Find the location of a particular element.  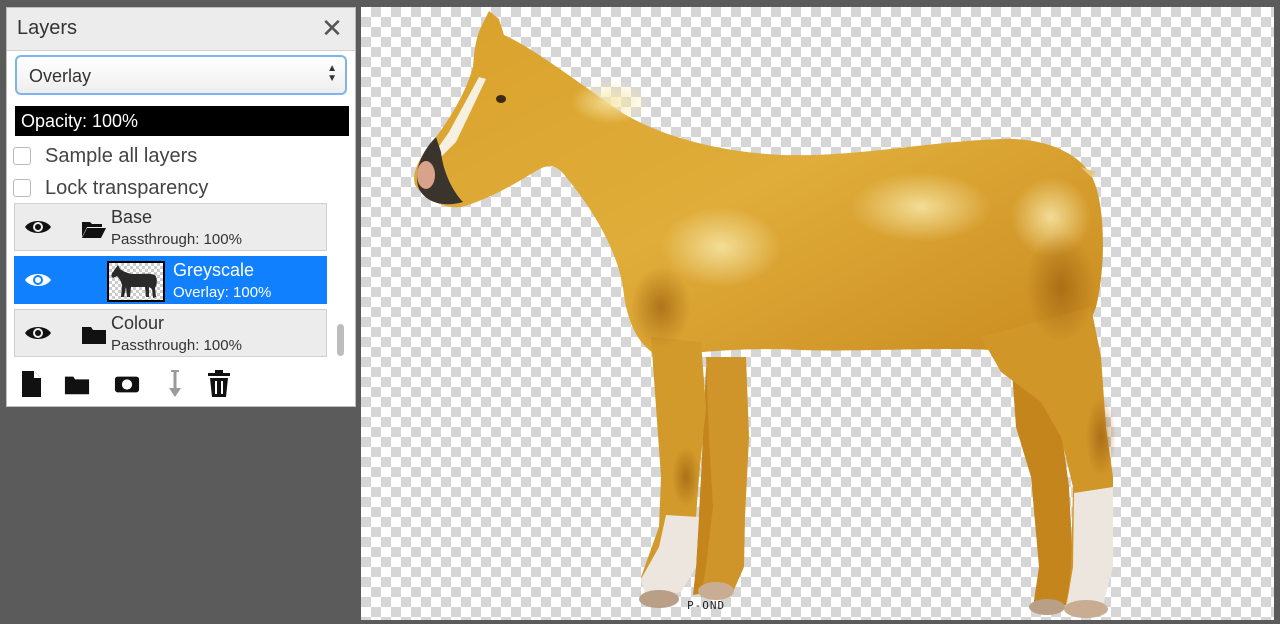

layer-list-scrollbar is located at coordinates (340, 340).